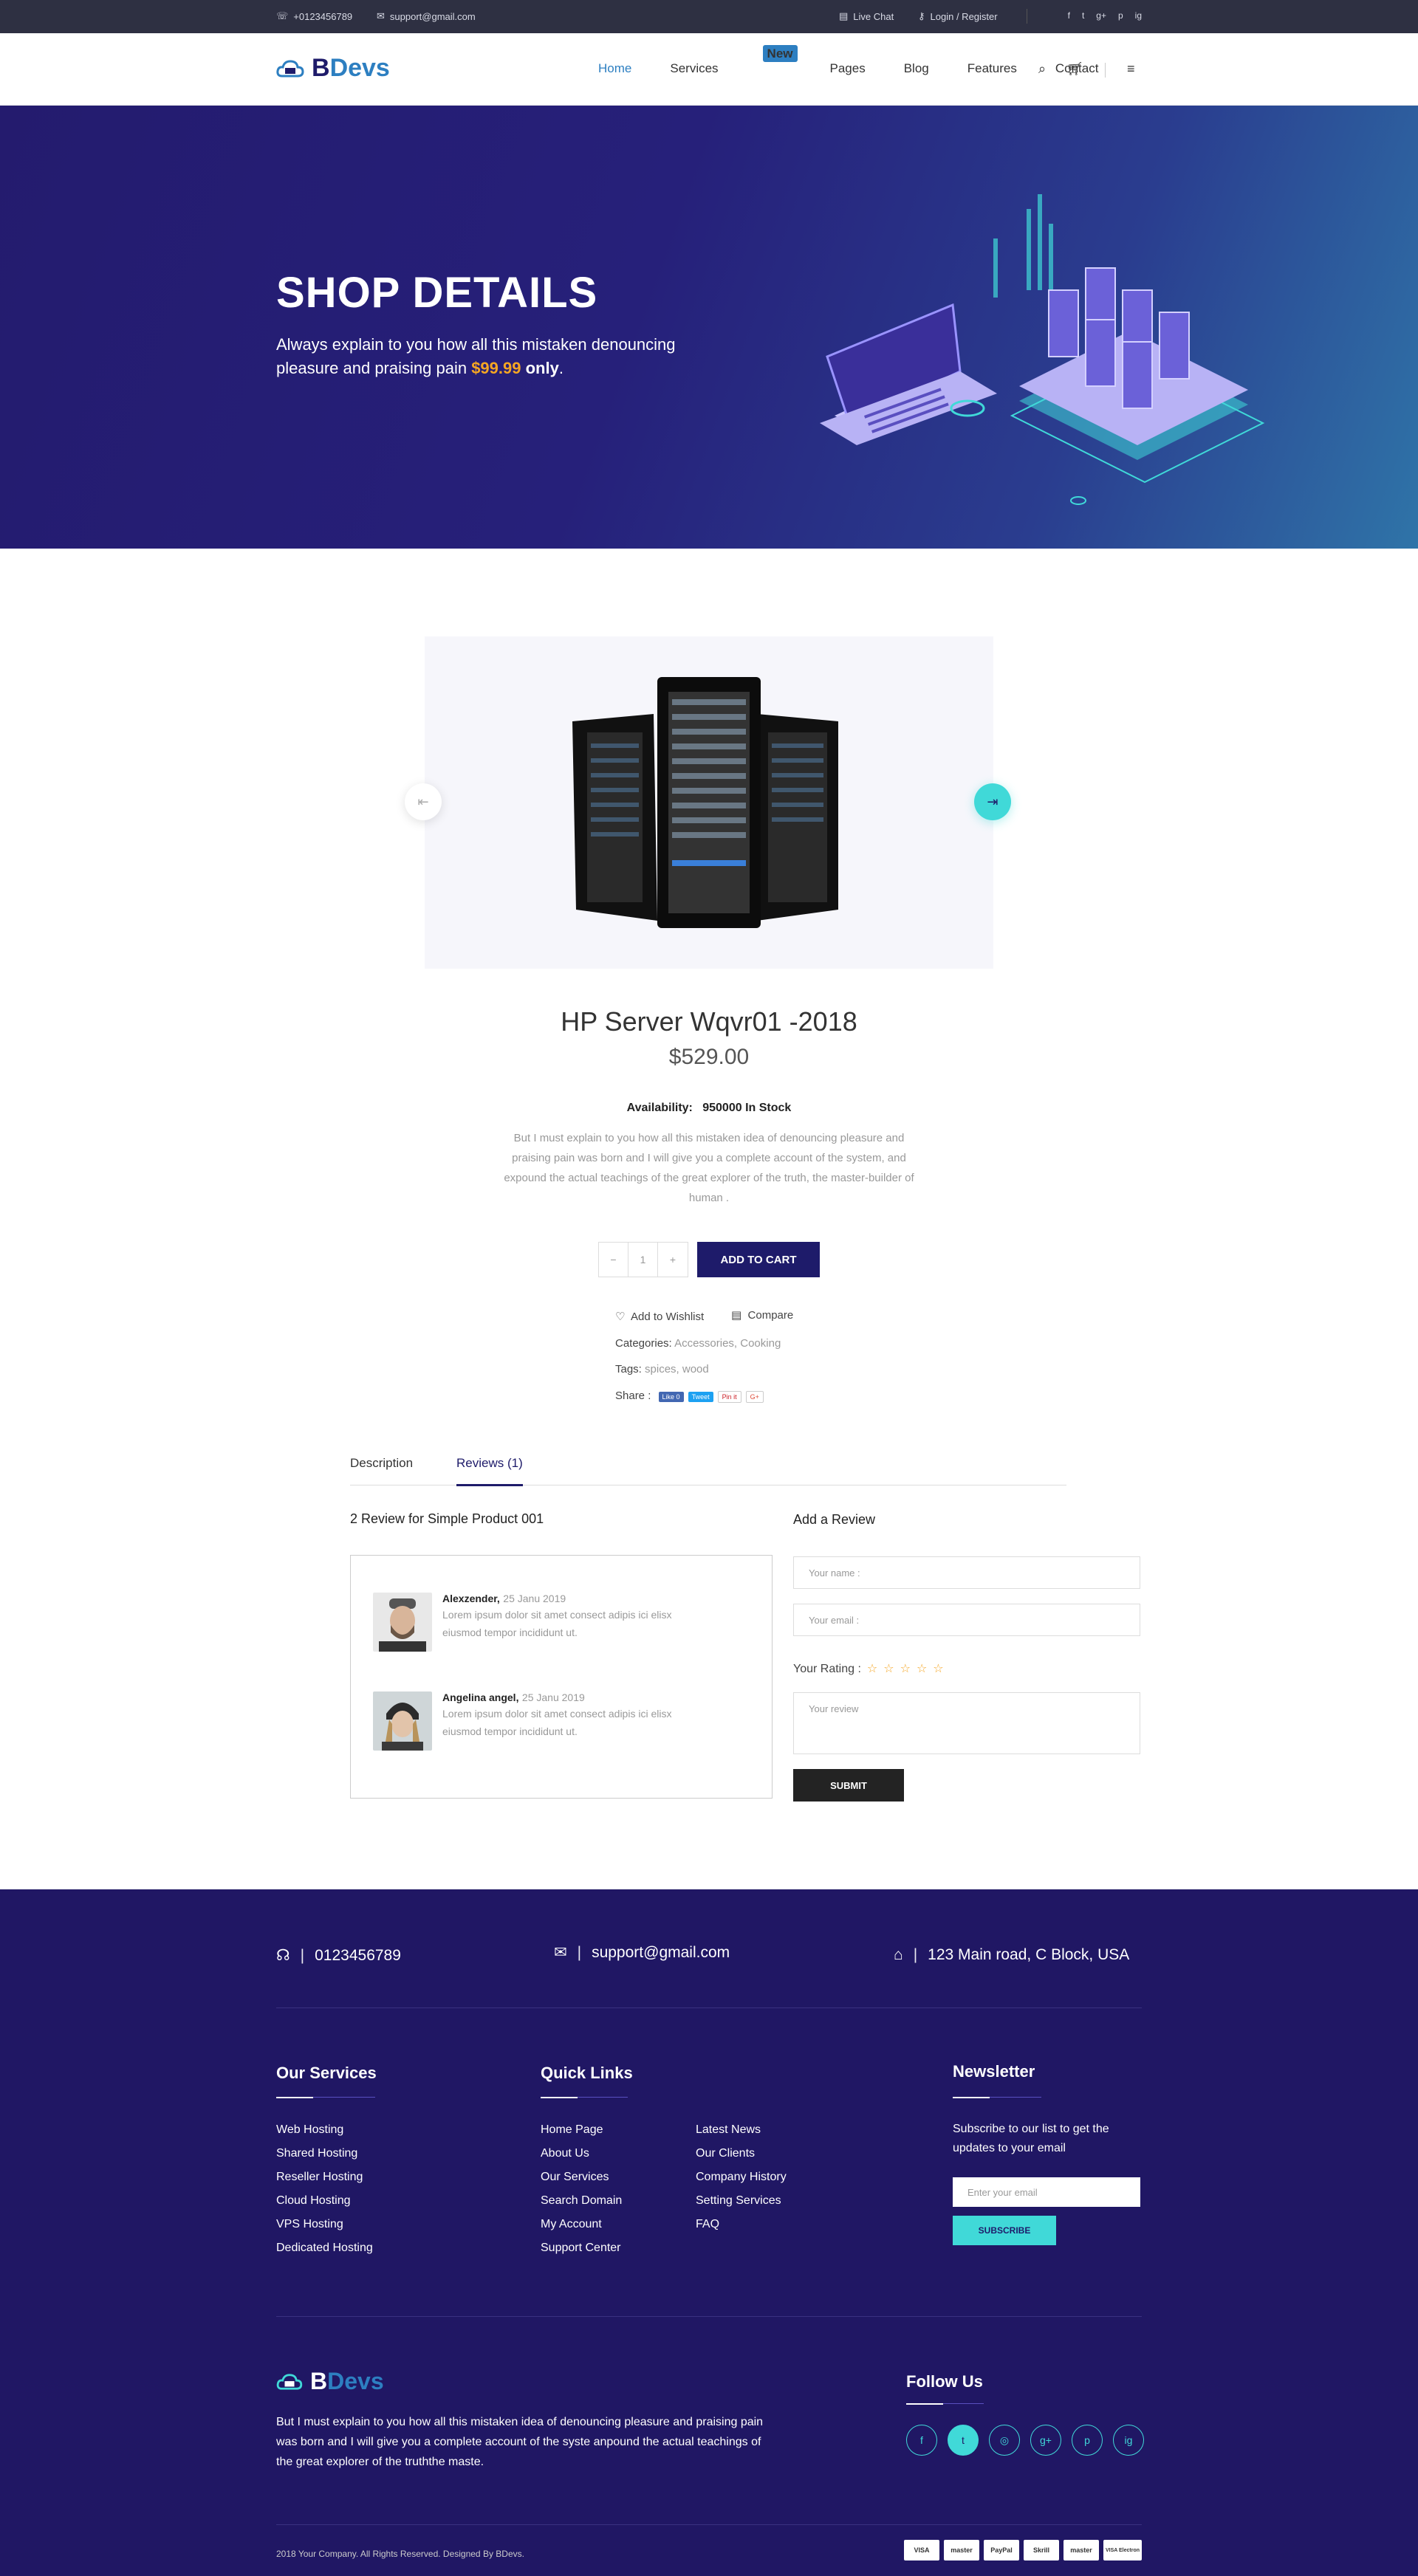  What do you see at coordinates (727, 1343) in the screenshot?
I see `categories-value: Accessories, Cooking` at bounding box center [727, 1343].